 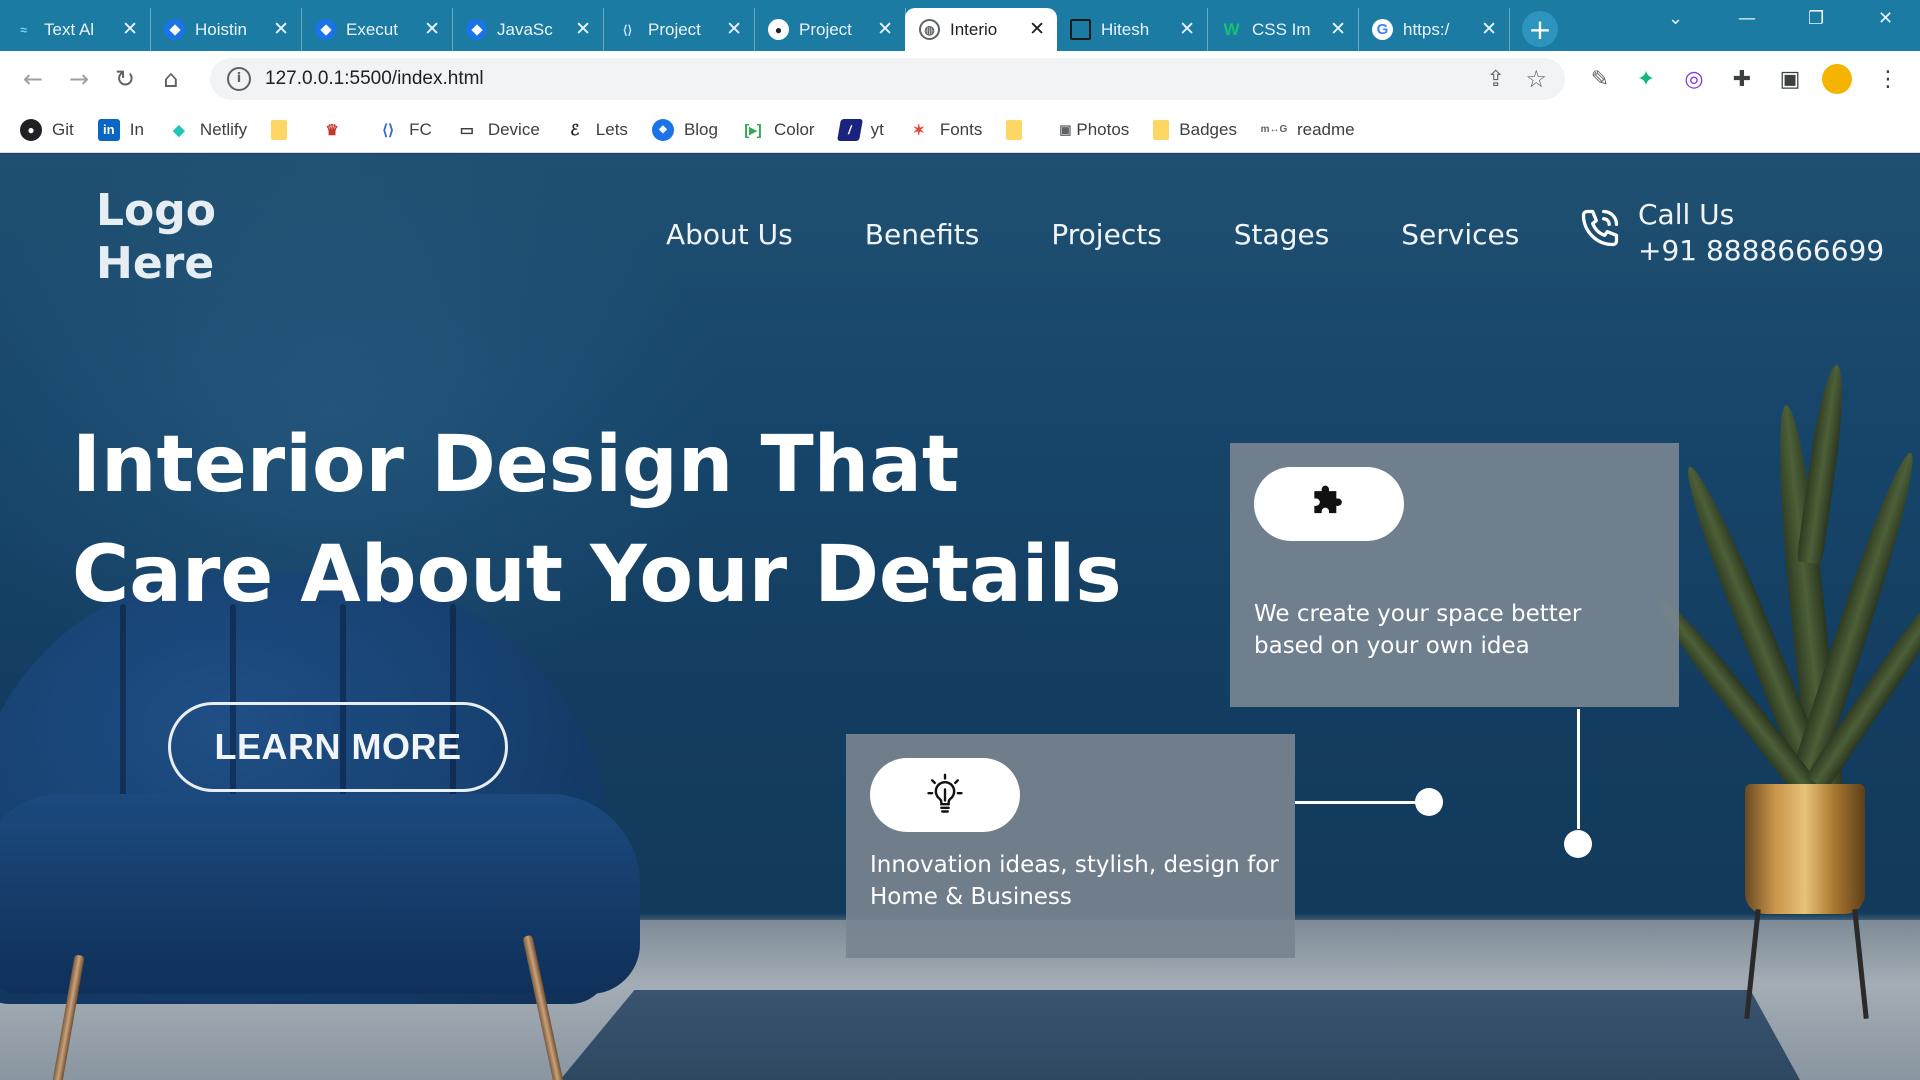 I want to click on bookmark-yt: / yt, so click(x=860, y=129).